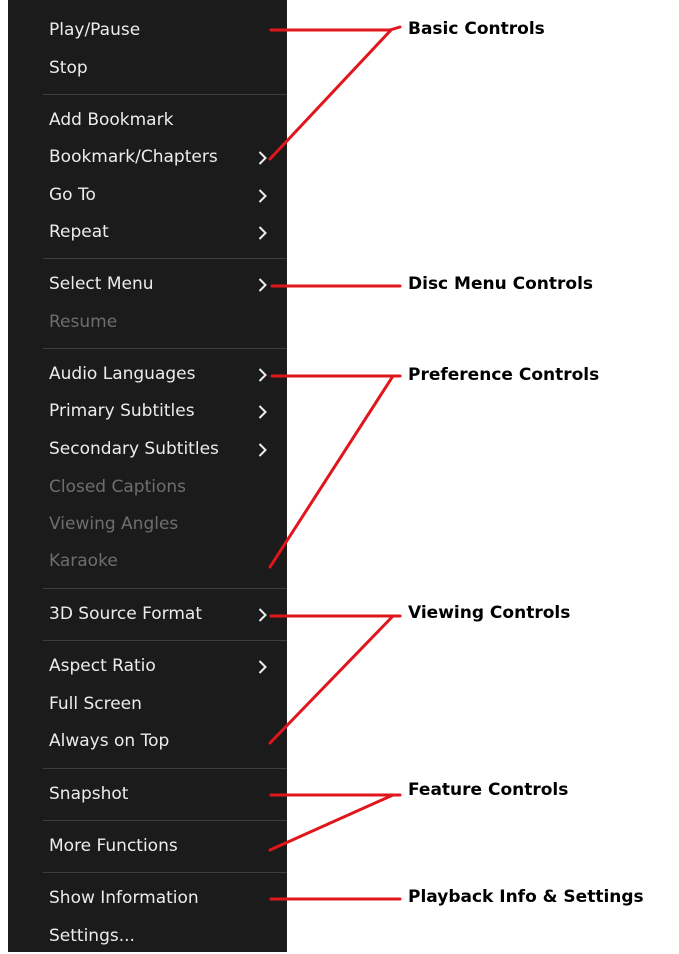 This screenshot has width=679, height=954. I want to click on callout-label-disc-menu-controls: Disc Menu Controls, so click(501, 284).